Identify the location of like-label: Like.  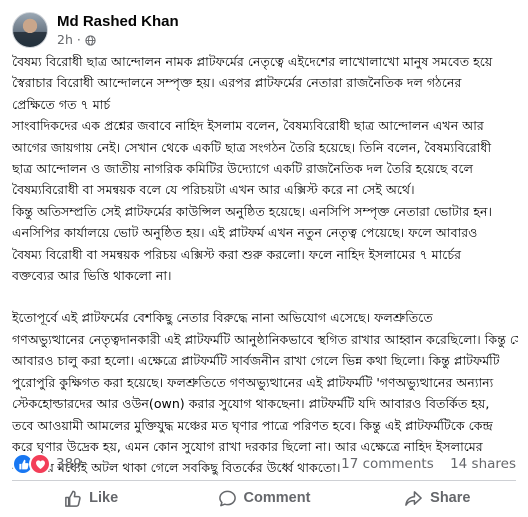
(104, 498).